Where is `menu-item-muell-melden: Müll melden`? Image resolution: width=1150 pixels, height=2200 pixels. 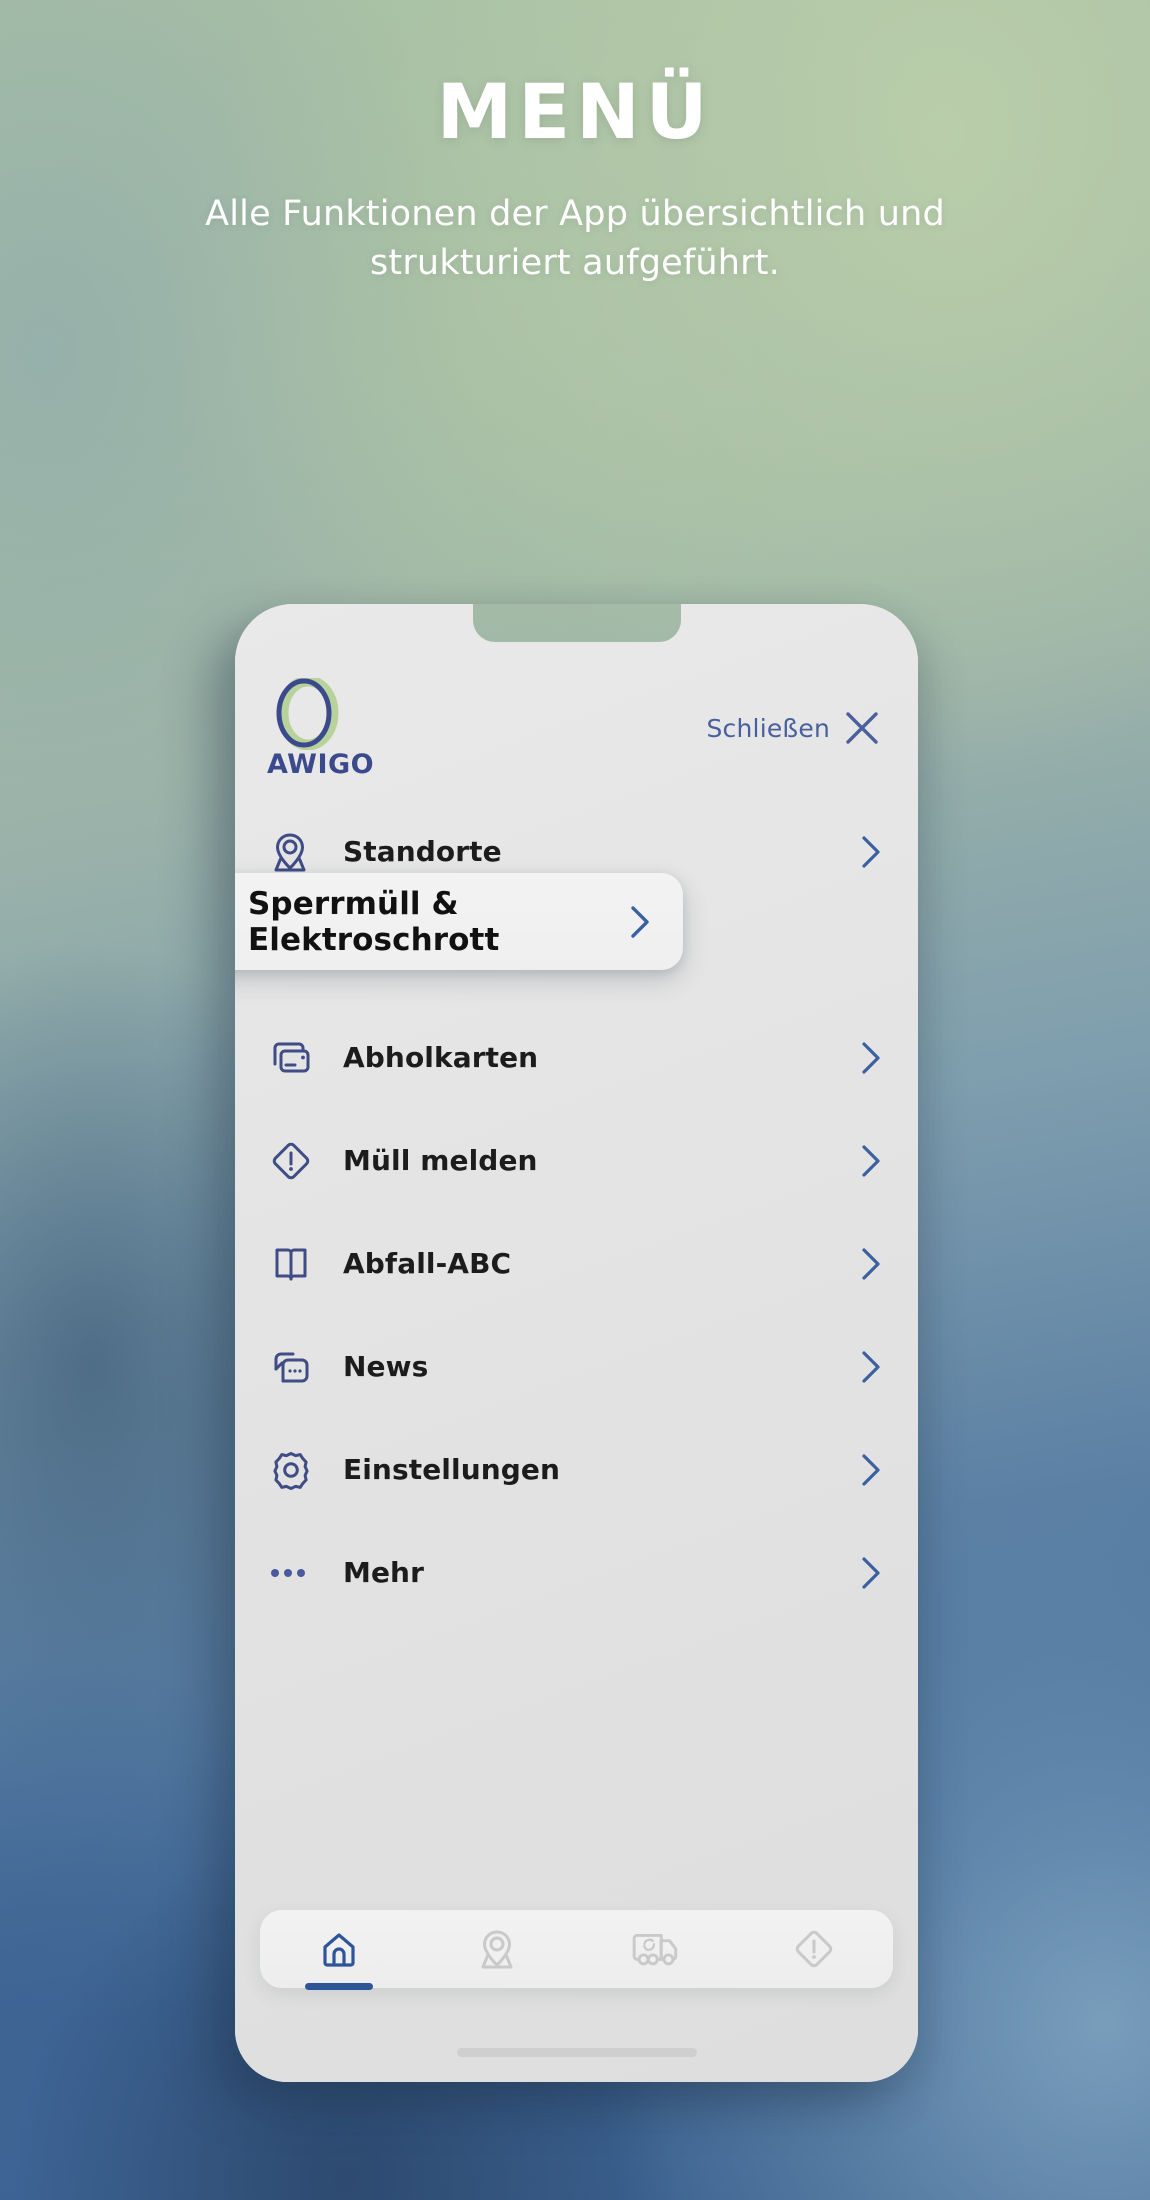
menu-item-muell-melden: Müll melden is located at coordinates (576, 1160).